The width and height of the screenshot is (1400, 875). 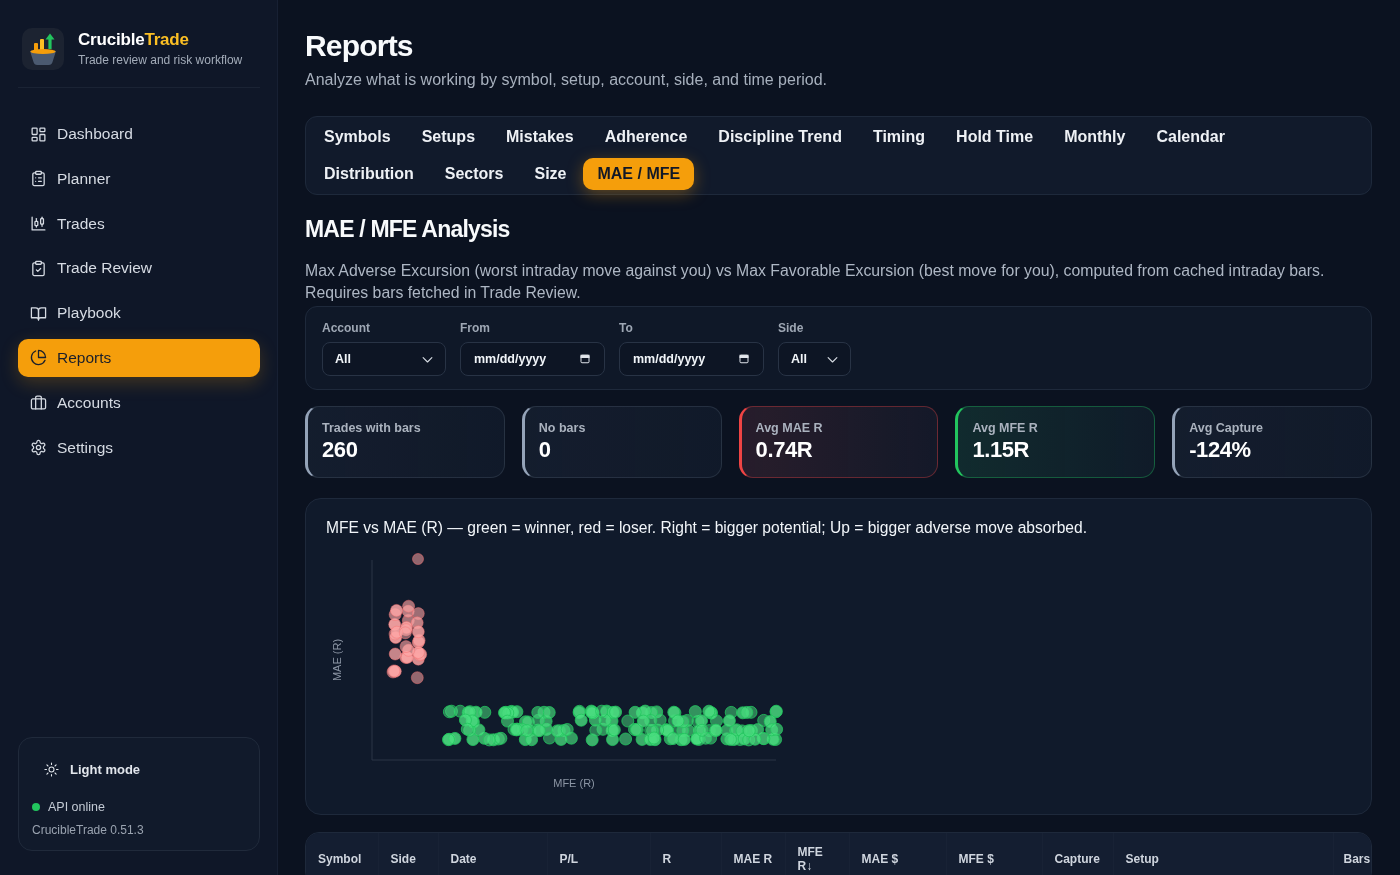 What do you see at coordinates (38, 134) in the screenshot?
I see `grid-icon` at bounding box center [38, 134].